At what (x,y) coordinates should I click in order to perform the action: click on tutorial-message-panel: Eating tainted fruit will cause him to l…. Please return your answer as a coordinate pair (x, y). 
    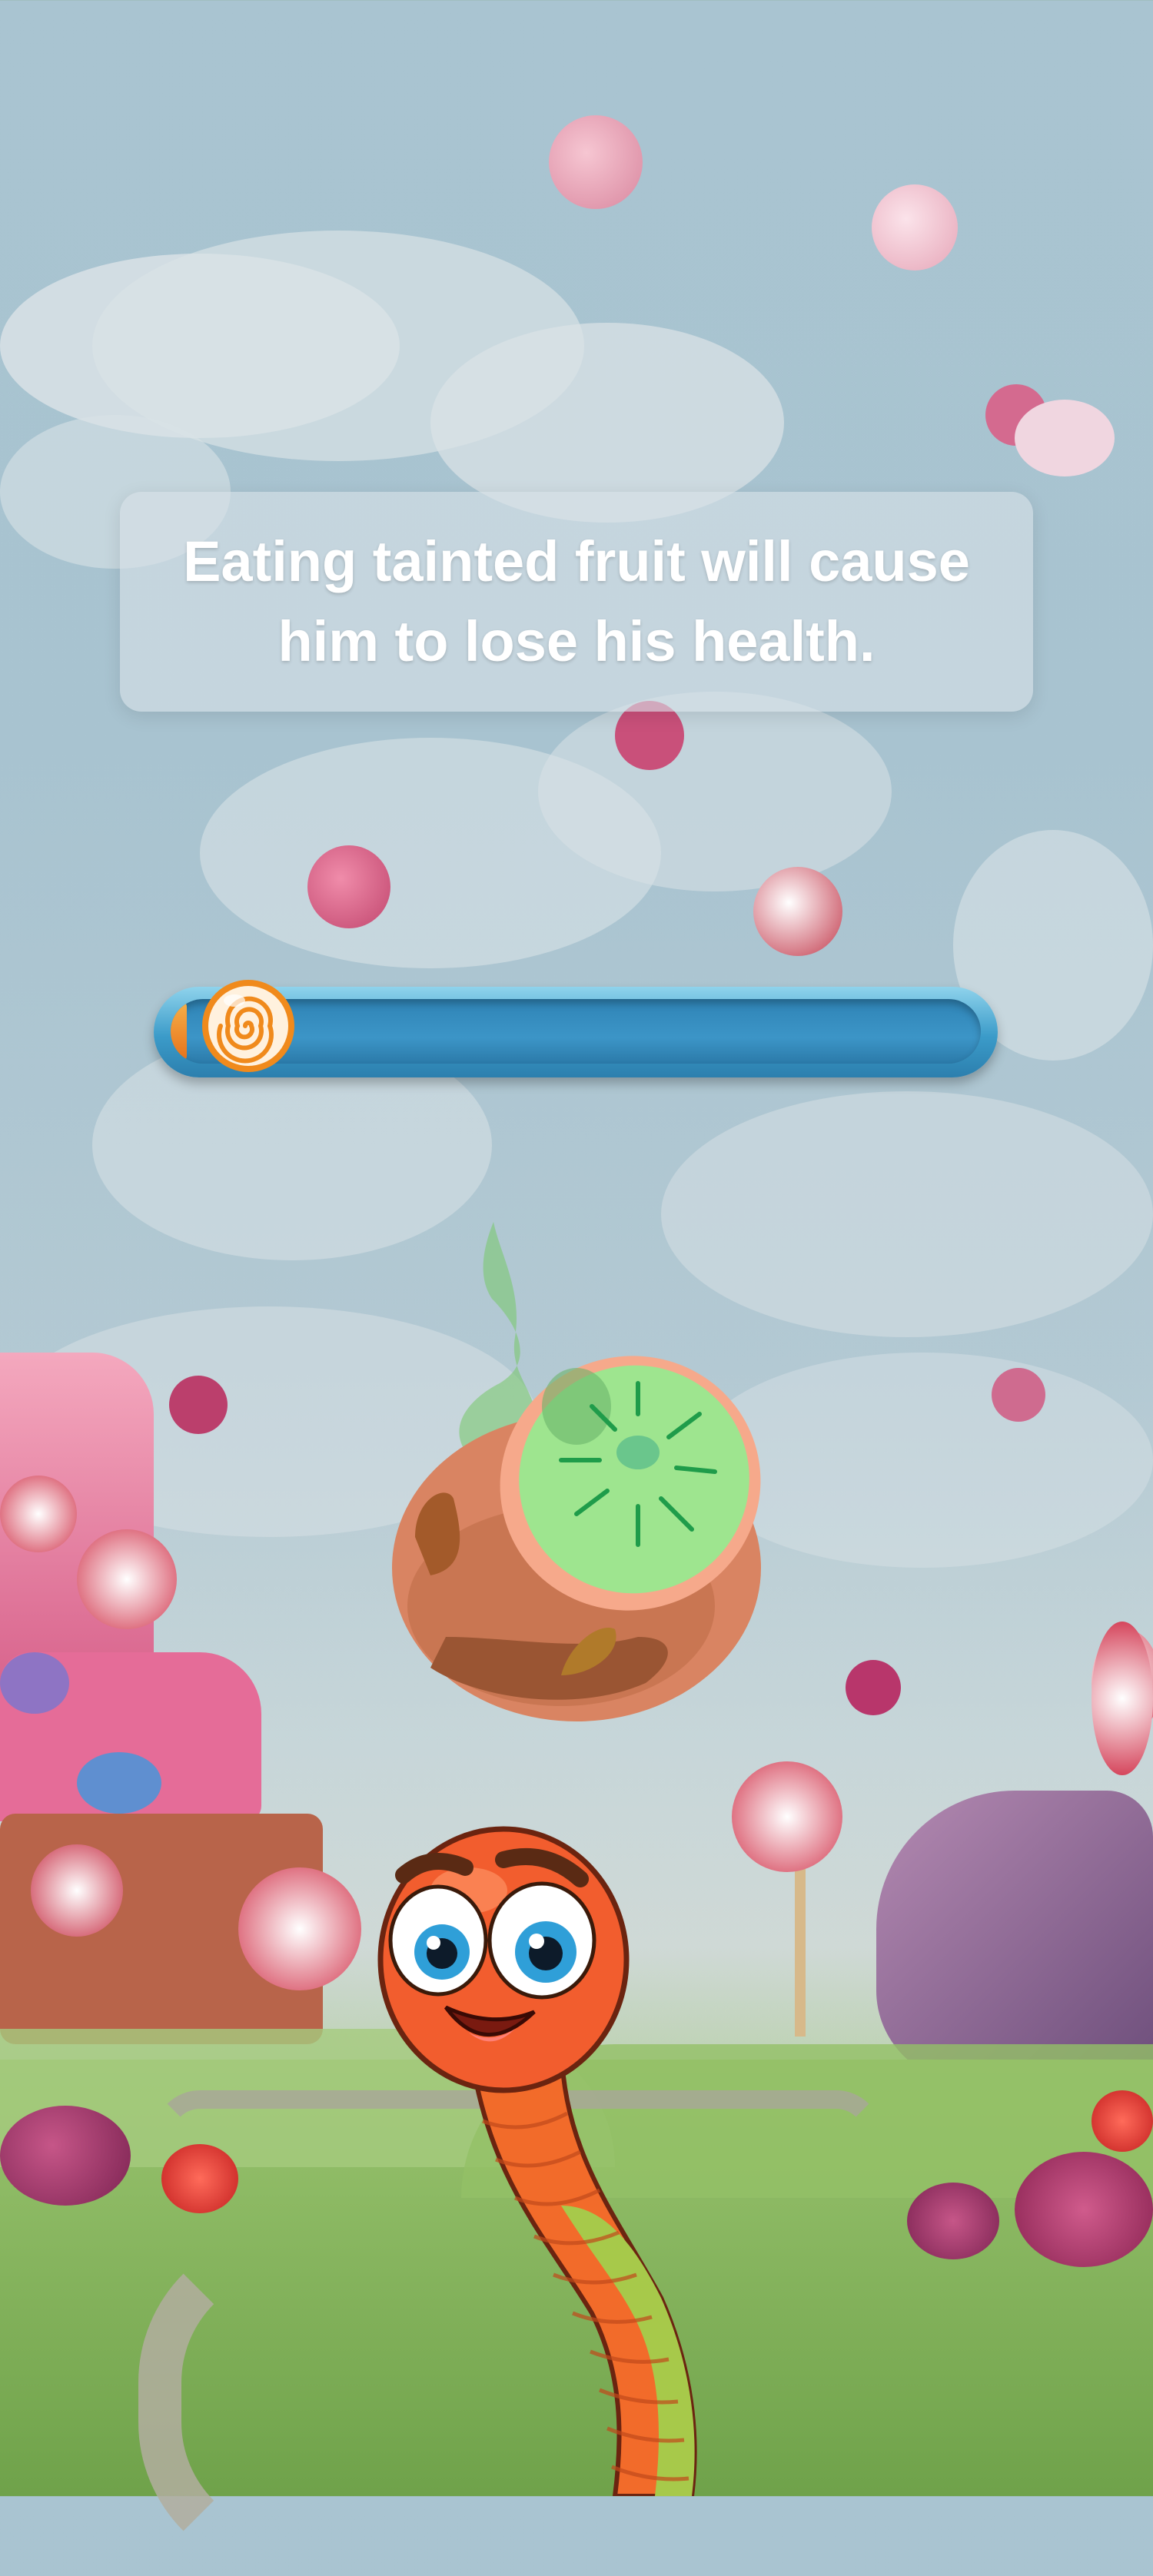
    Looking at the image, I should click on (576, 602).